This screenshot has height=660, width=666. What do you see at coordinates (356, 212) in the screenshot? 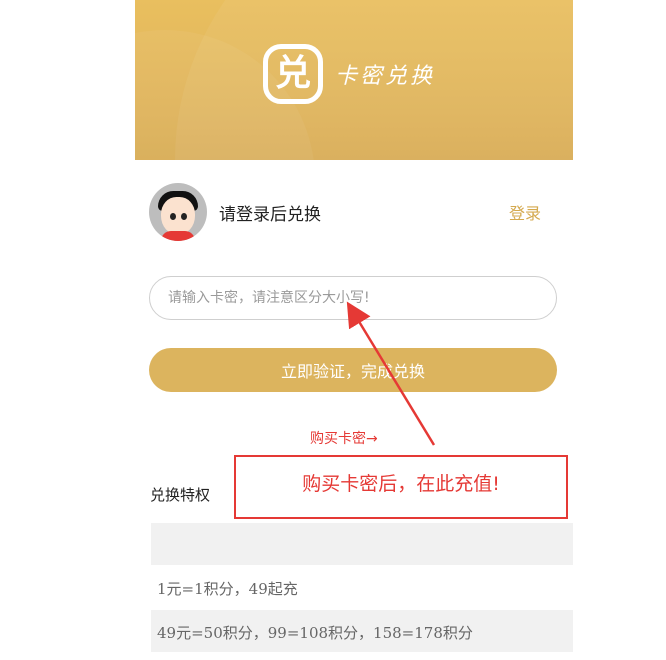
I see `user-row: 请登录后兑换 登录` at bounding box center [356, 212].